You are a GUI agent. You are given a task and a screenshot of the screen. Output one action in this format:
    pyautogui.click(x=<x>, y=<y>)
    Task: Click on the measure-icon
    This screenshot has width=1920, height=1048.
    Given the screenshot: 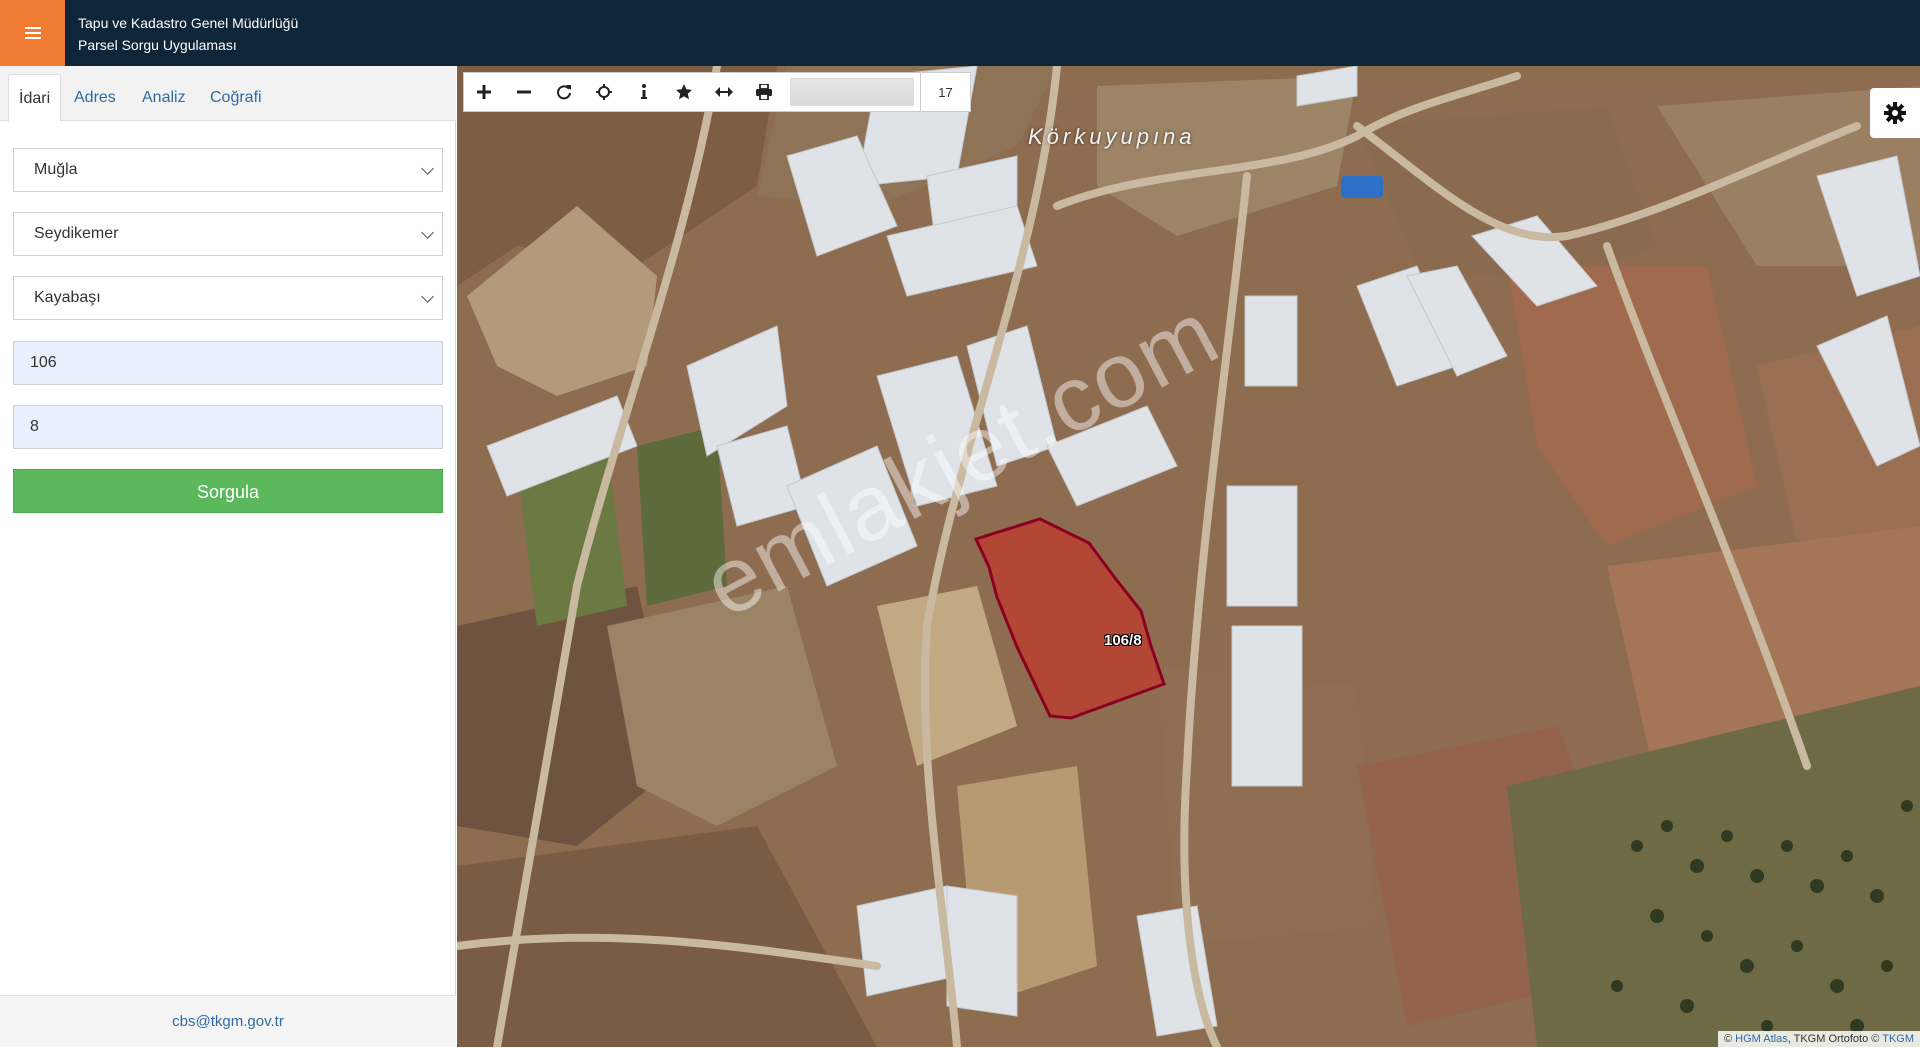 What is the action you would take?
    pyautogui.click(x=724, y=92)
    